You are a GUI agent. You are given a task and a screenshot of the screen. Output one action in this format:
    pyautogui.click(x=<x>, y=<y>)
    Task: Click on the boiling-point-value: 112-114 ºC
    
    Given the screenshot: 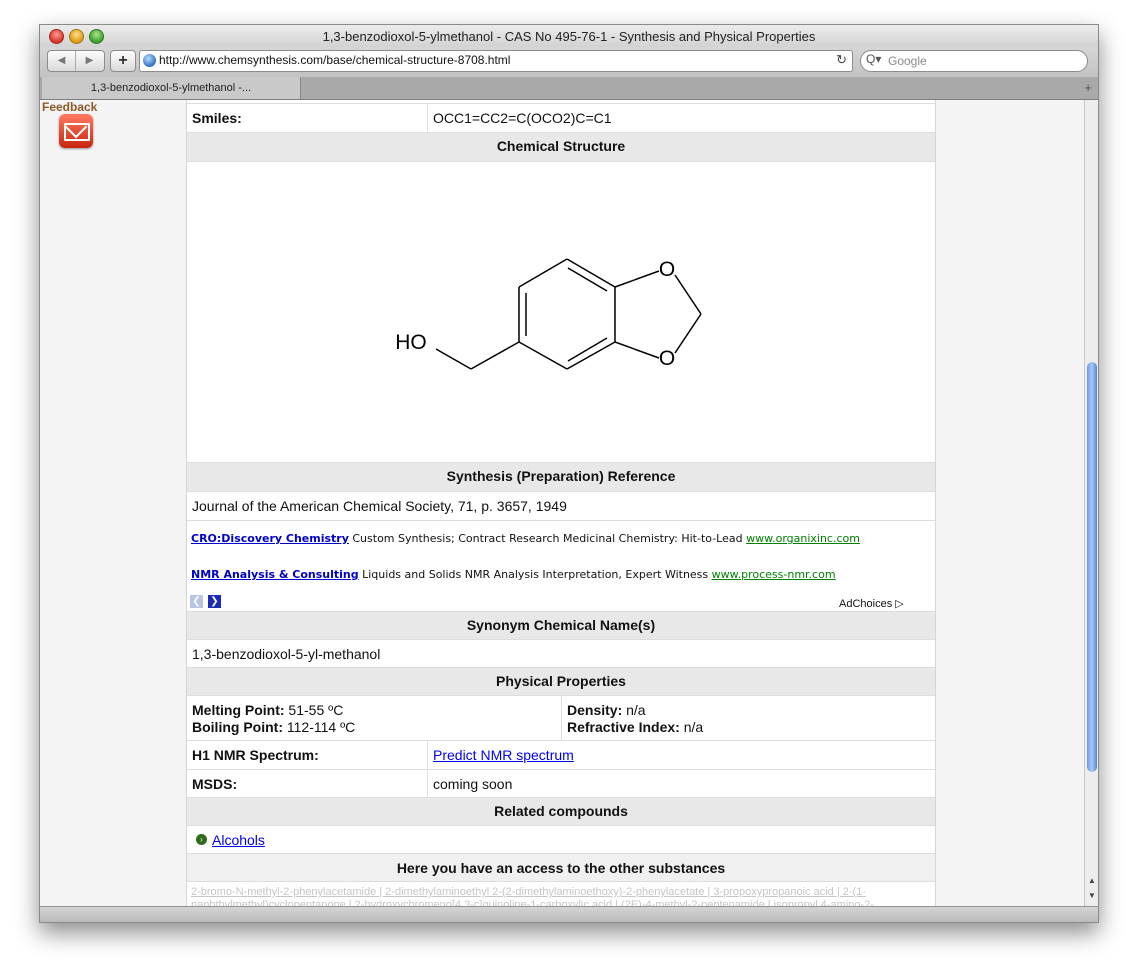 What is the action you would take?
    pyautogui.click(x=319, y=727)
    